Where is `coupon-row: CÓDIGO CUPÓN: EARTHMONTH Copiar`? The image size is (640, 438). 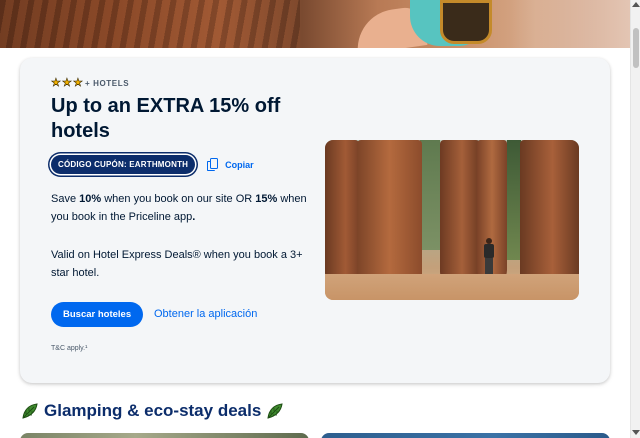
coupon-row: CÓDIGO CUPÓN: EARTHMONTH Copiar is located at coordinates (152, 164).